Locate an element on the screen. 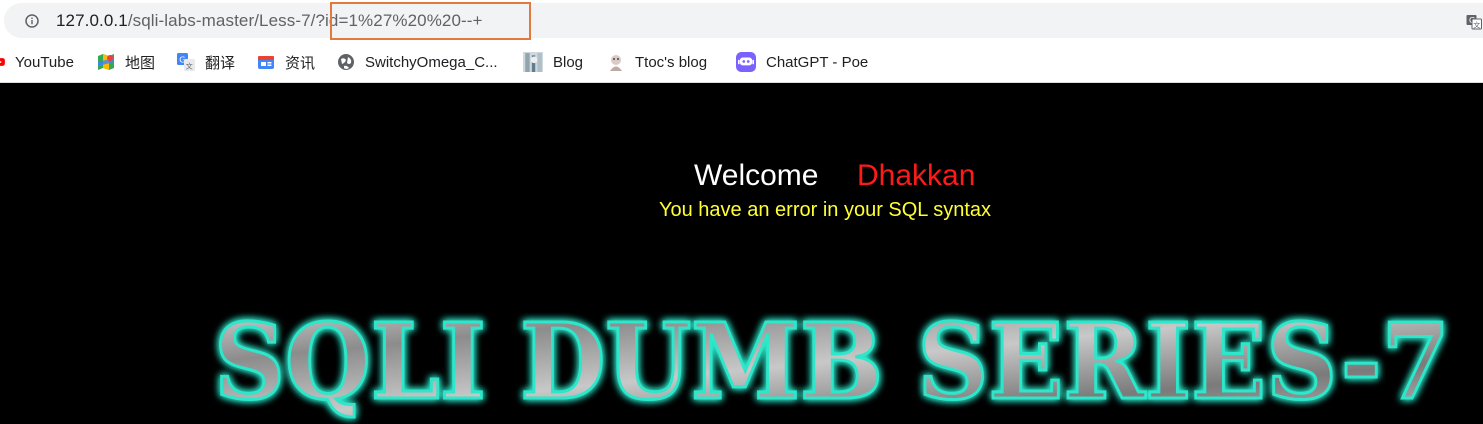  bookmark-youtube: YouTube is located at coordinates (37, 62).